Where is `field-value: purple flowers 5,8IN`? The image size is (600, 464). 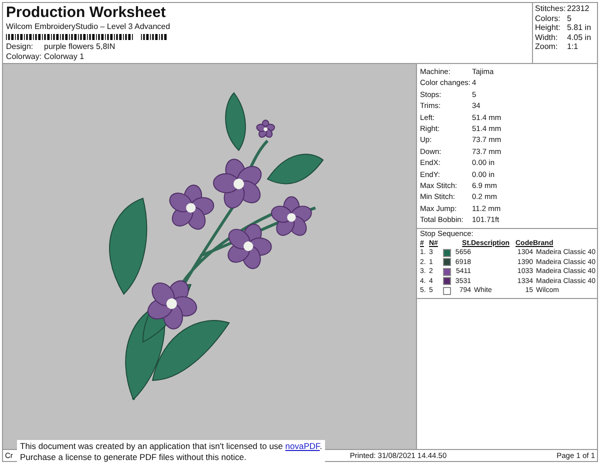
field-value: purple flowers 5,8IN is located at coordinates (80, 47).